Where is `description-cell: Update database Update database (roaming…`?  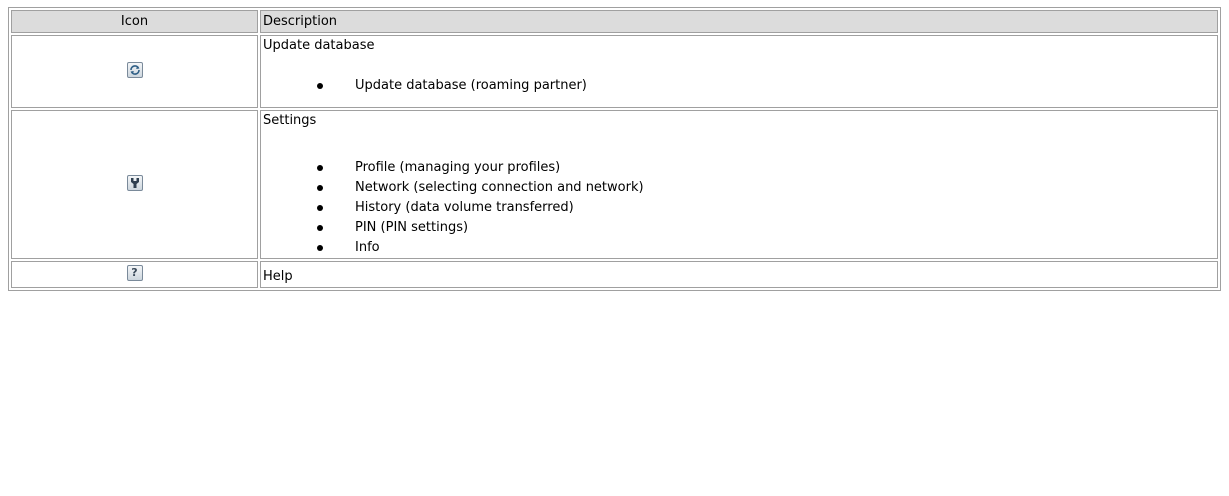
description-cell: Update database Update database (roaming… is located at coordinates (739, 71).